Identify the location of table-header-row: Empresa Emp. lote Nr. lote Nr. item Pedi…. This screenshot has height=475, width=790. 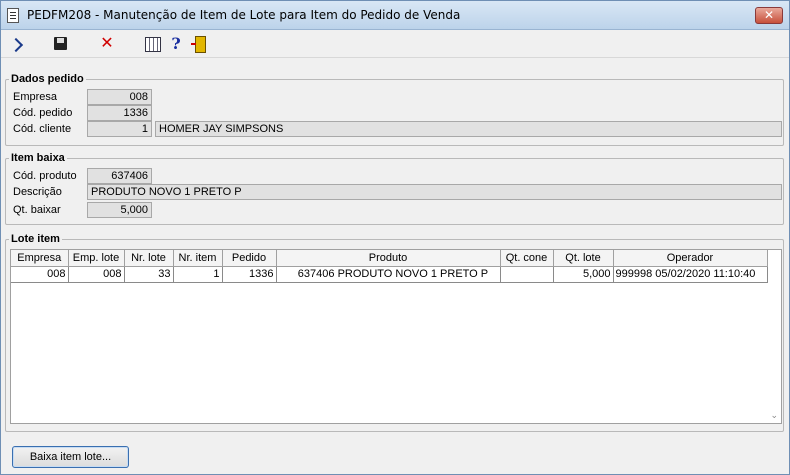
(389, 258).